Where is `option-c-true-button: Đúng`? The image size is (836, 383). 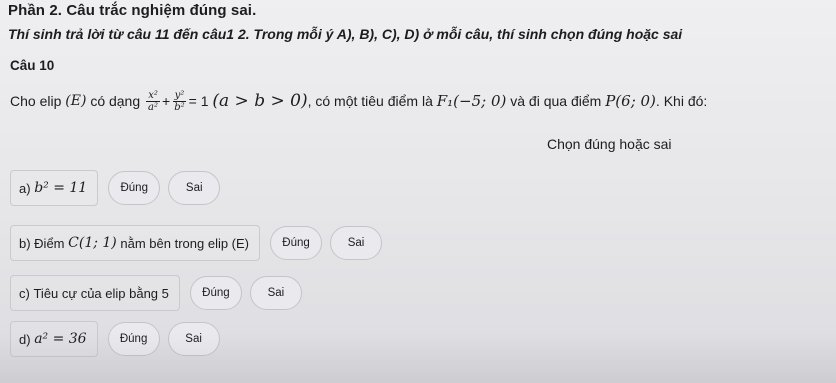 option-c-true-button: Đúng is located at coordinates (215, 293).